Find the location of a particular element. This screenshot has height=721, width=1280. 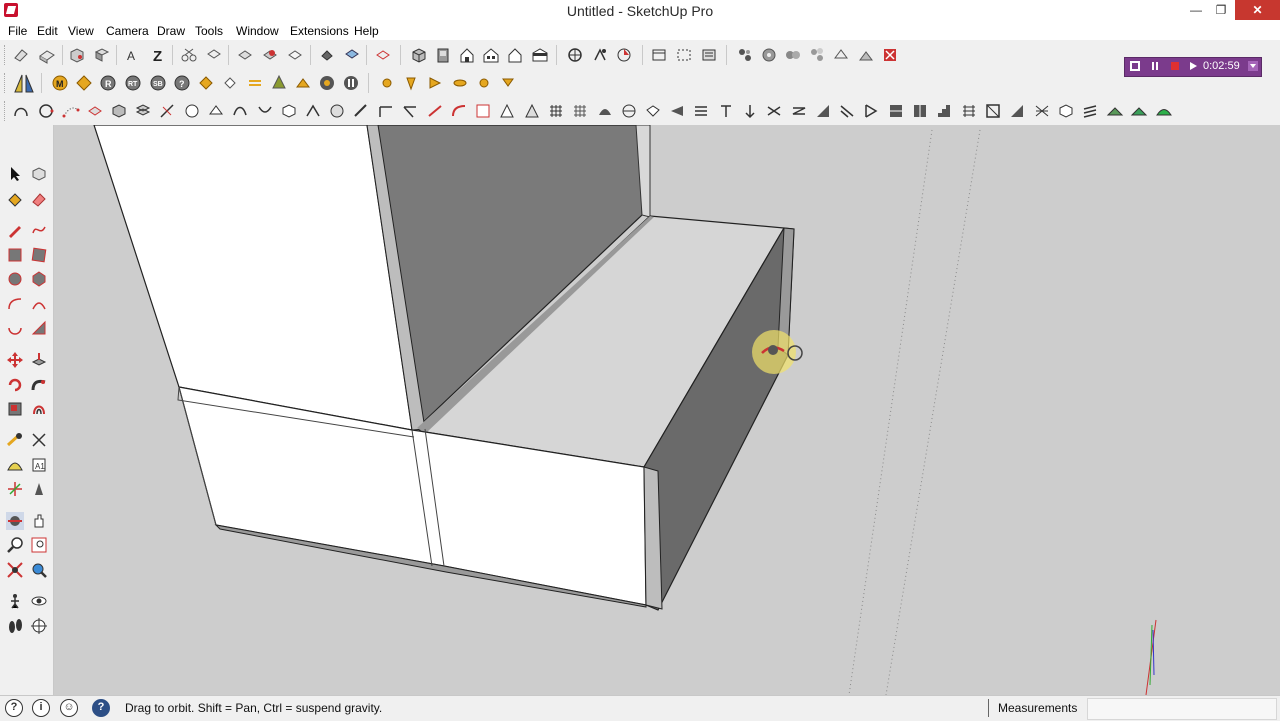

dome-icon is located at coordinates (605, 111).